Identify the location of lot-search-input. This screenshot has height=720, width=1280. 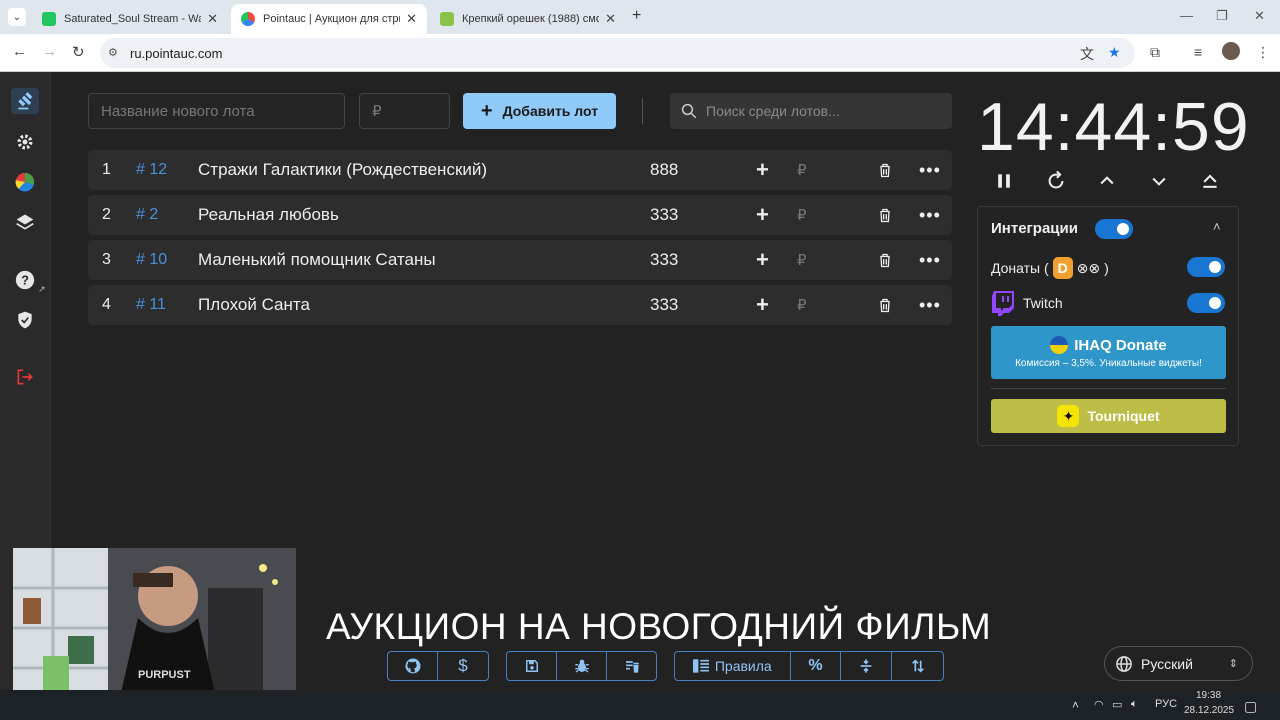
(821, 111).